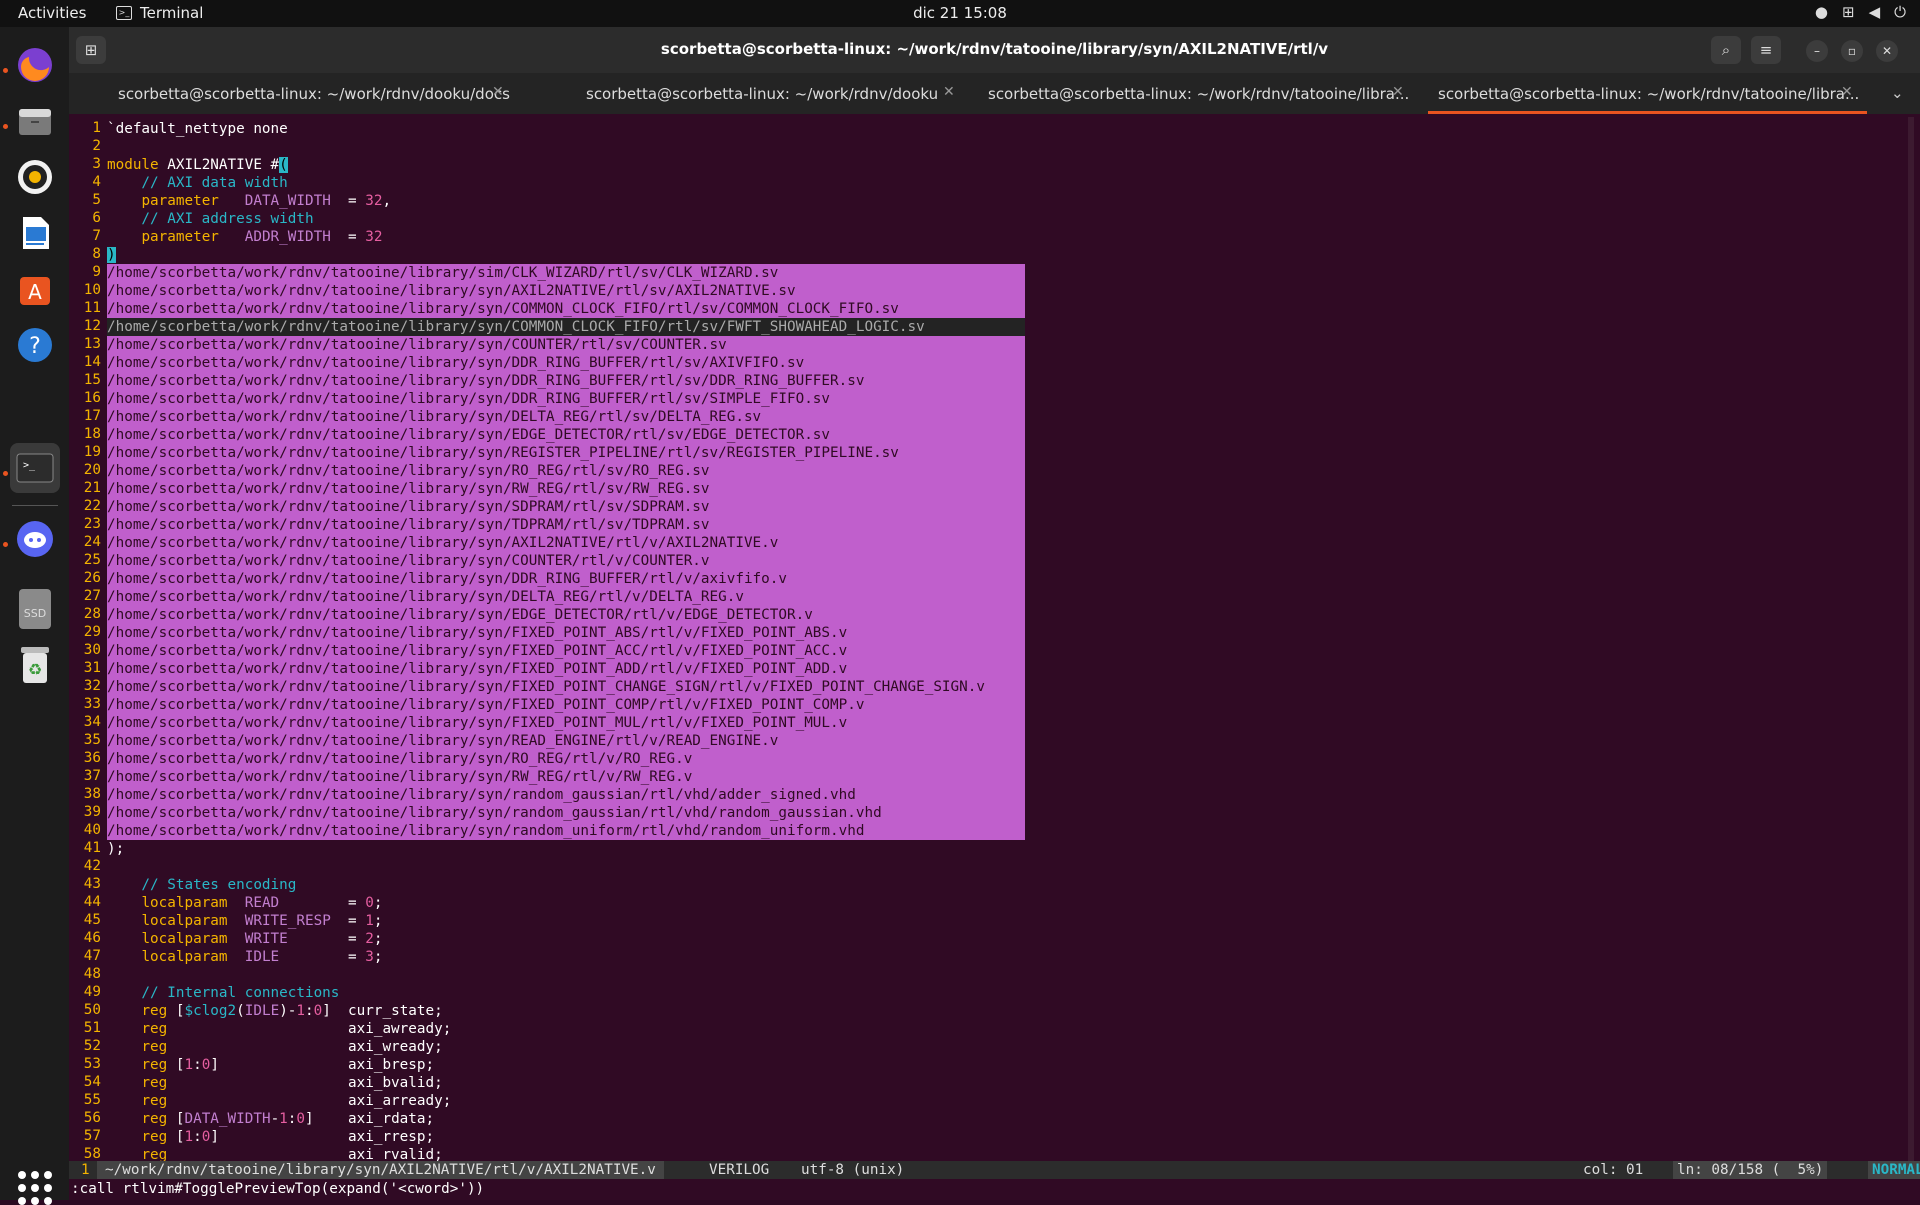 The height and width of the screenshot is (1205, 1920). What do you see at coordinates (960, 13) in the screenshot?
I see `clock: dic 21 15:08` at bounding box center [960, 13].